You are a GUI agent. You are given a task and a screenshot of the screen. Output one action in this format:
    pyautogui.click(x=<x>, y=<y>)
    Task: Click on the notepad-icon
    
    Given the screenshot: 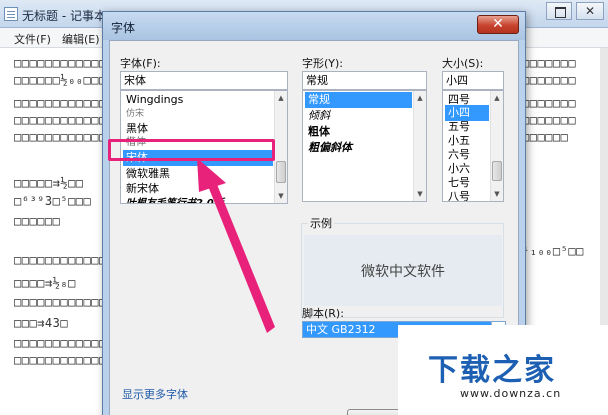 What is the action you would take?
    pyautogui.click(x=11, y=14)
    